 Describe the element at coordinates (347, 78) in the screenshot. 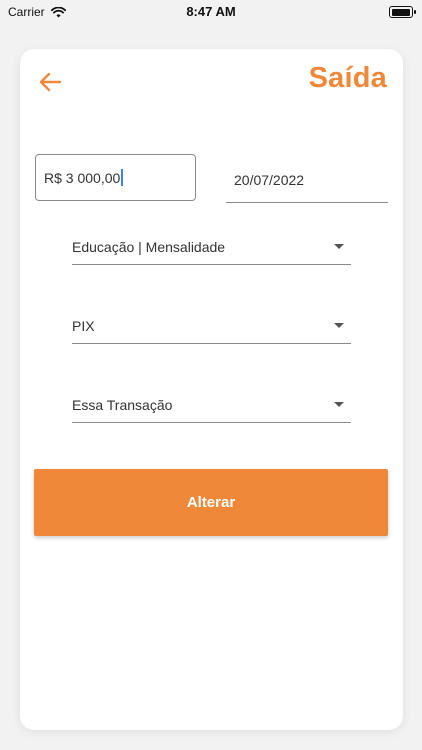

I see `page-title: Saída` at that location.